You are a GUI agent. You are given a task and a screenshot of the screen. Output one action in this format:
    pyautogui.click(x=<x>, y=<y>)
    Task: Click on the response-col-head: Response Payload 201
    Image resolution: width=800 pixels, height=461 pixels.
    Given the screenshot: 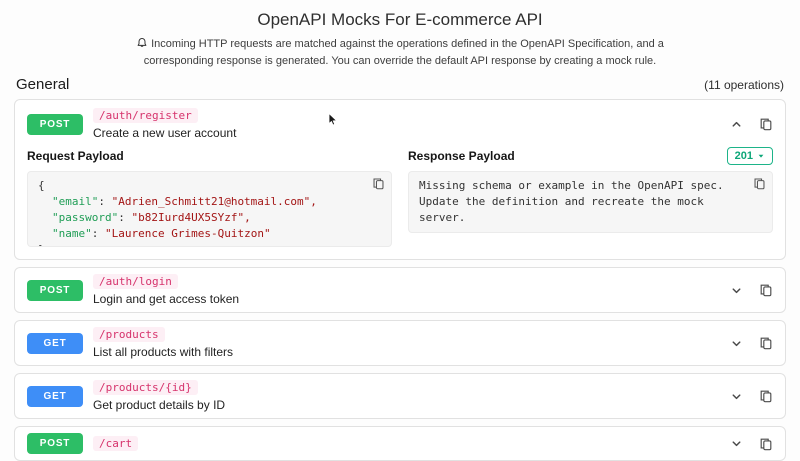 What is the action you would take?
    pyautogui.click(x=590, y=156)
    